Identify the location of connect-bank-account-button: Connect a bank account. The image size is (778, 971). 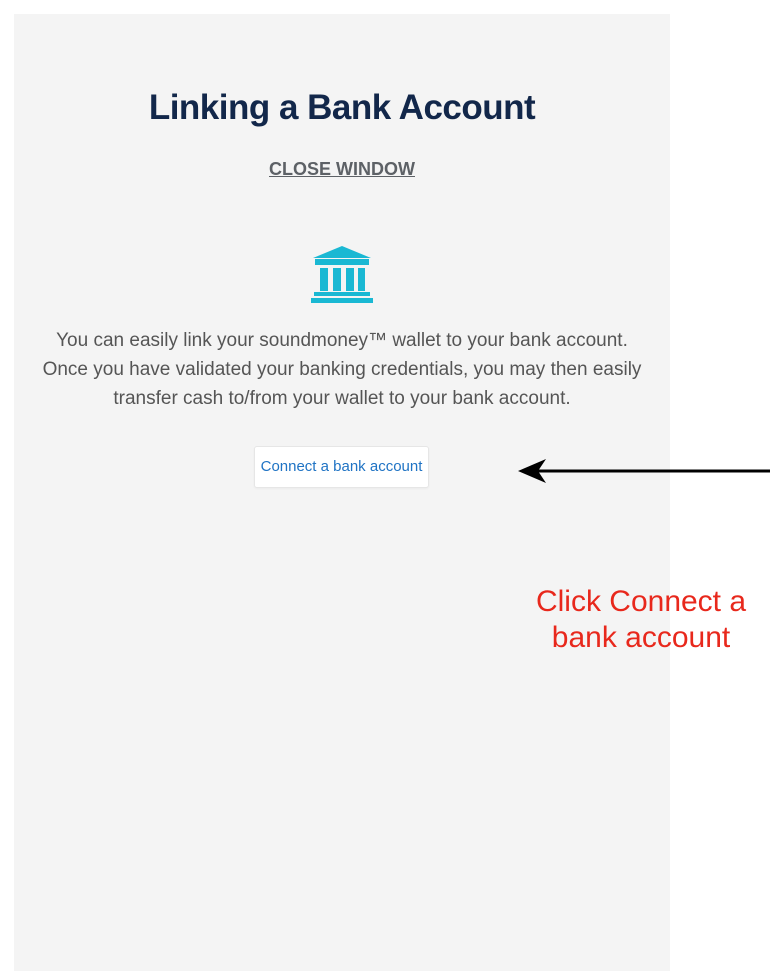
(341, 467).